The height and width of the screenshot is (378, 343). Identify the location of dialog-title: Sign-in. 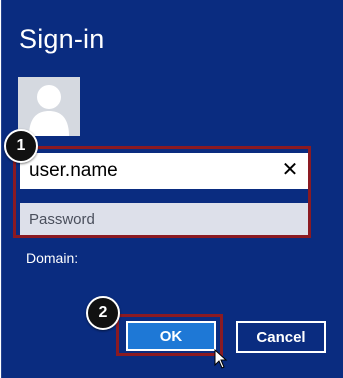
(62, 39).